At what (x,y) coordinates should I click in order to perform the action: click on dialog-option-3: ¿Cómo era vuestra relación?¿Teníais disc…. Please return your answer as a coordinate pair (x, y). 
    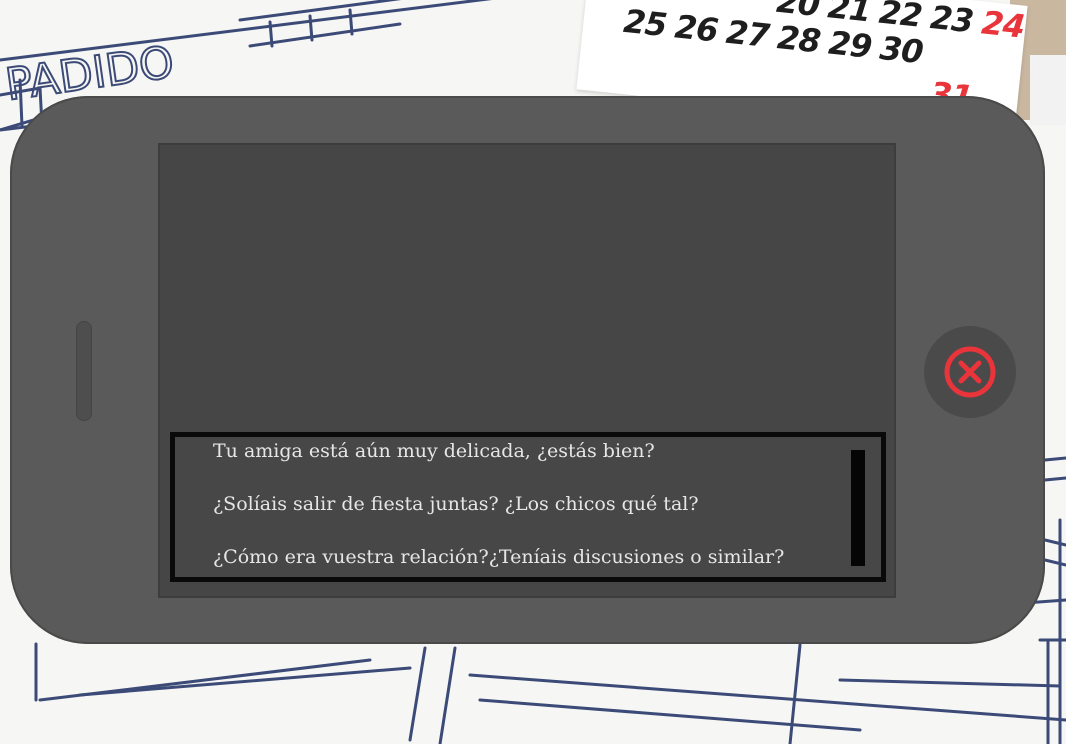
    Looking at the image, I should click on (498, 557).